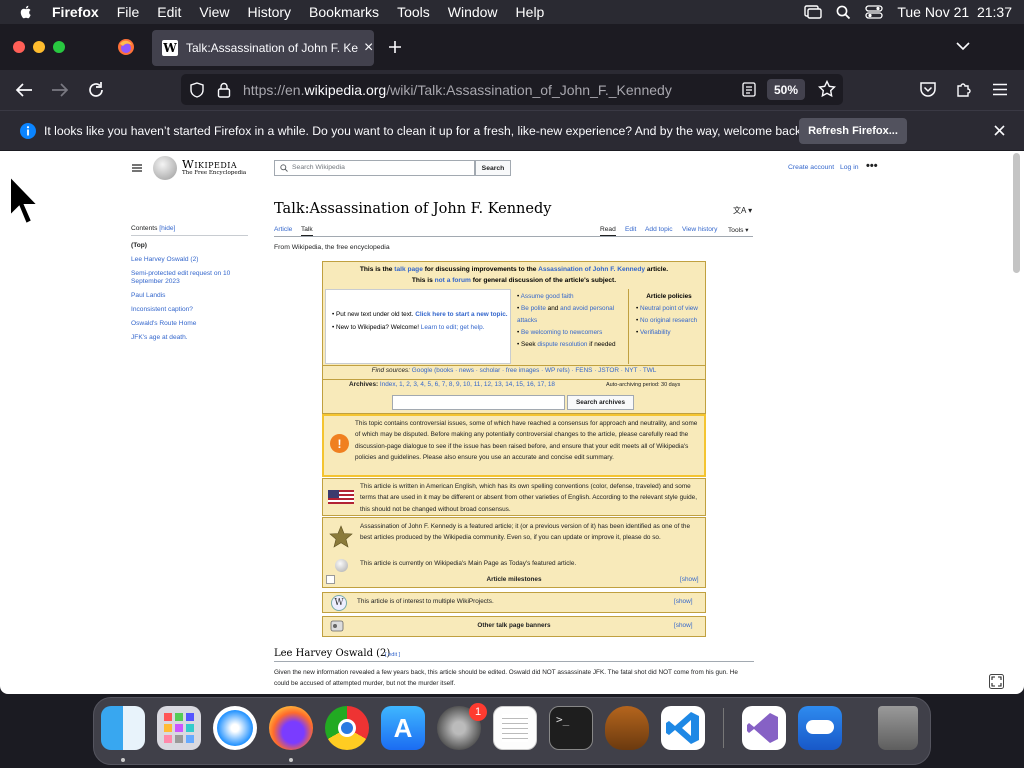 The height and width of the screenshot is (768, 1024). Describe the element at coordinates (872, 166) in the screenshot. I see `more-options-icon: •••` at that location.